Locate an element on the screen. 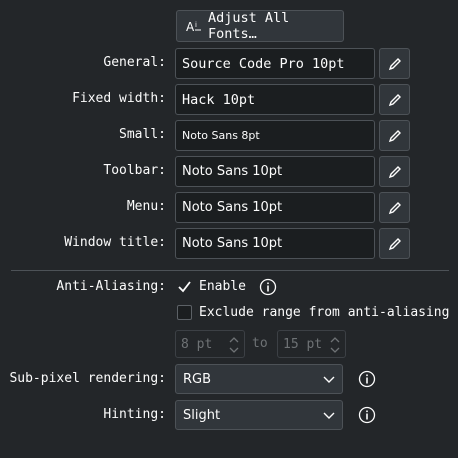 The height and width of the screenshot is (458, 458). section-divider is located at coordinates (230, 270).